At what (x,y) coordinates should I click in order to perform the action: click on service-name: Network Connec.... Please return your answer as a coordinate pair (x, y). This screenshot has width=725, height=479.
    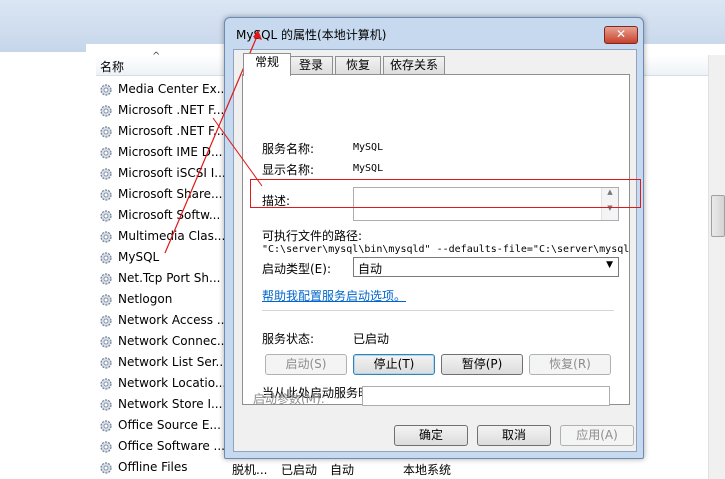
    Looking at the image, I should click on (173, 341).